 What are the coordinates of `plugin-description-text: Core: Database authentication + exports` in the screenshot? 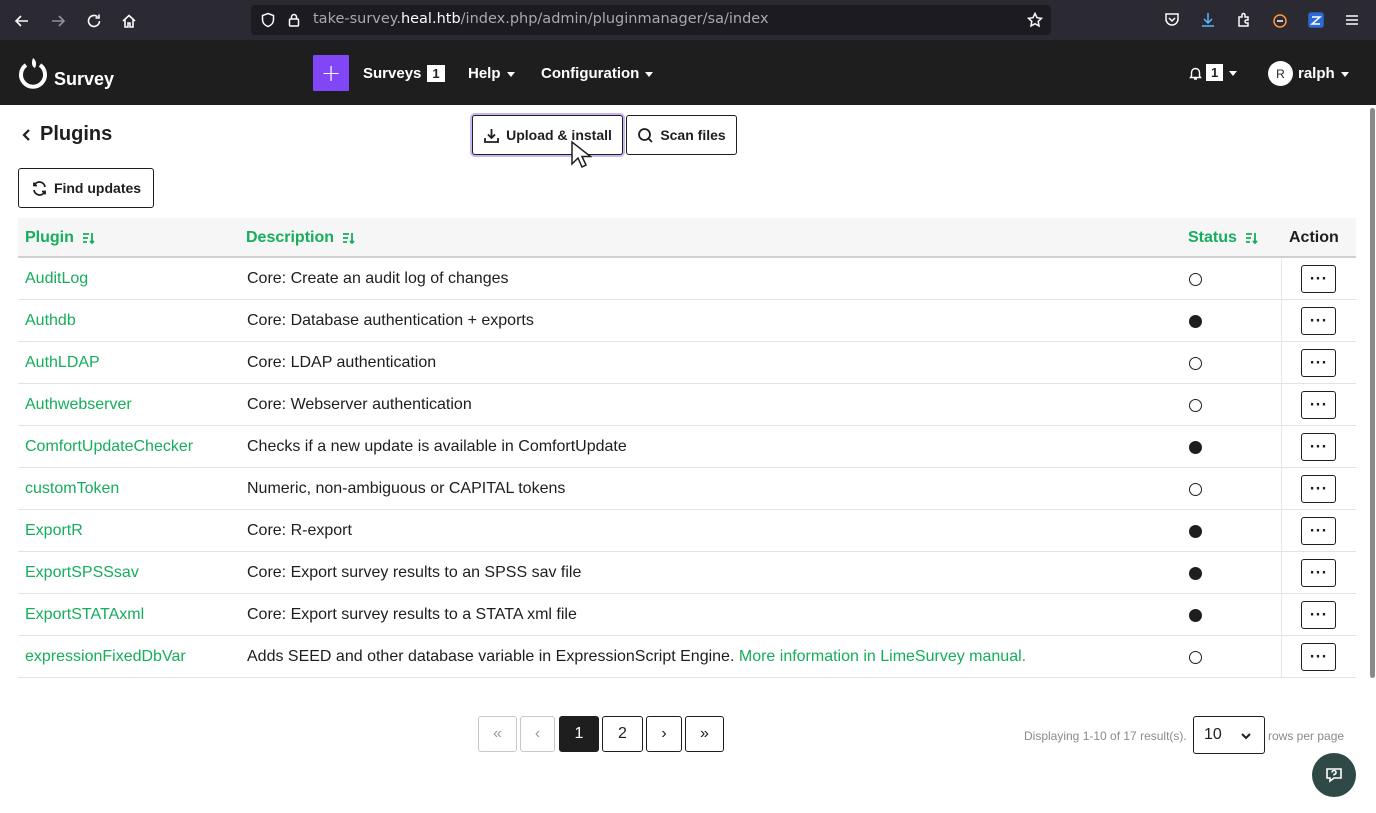 It's located at (390, 320).